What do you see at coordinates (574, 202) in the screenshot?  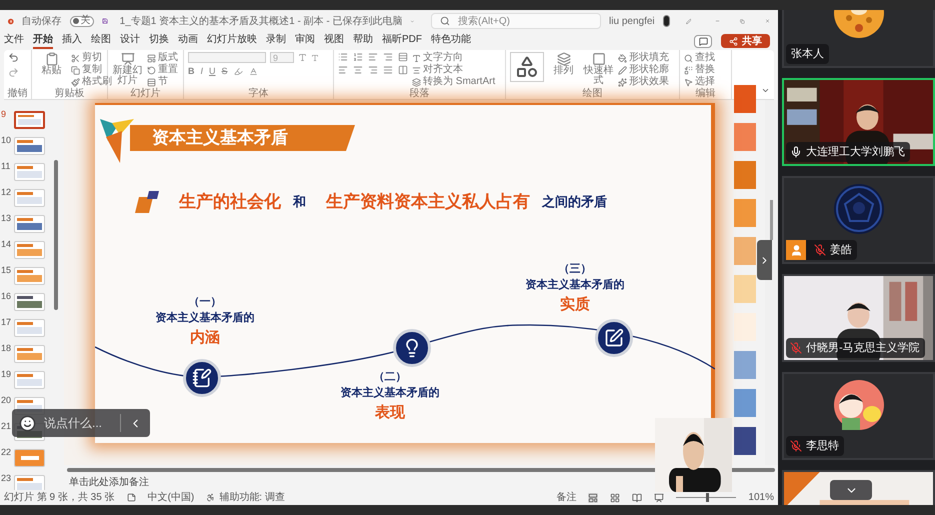 I see `headline-text: 之间的矛盾` at bounding box center [574, 202].